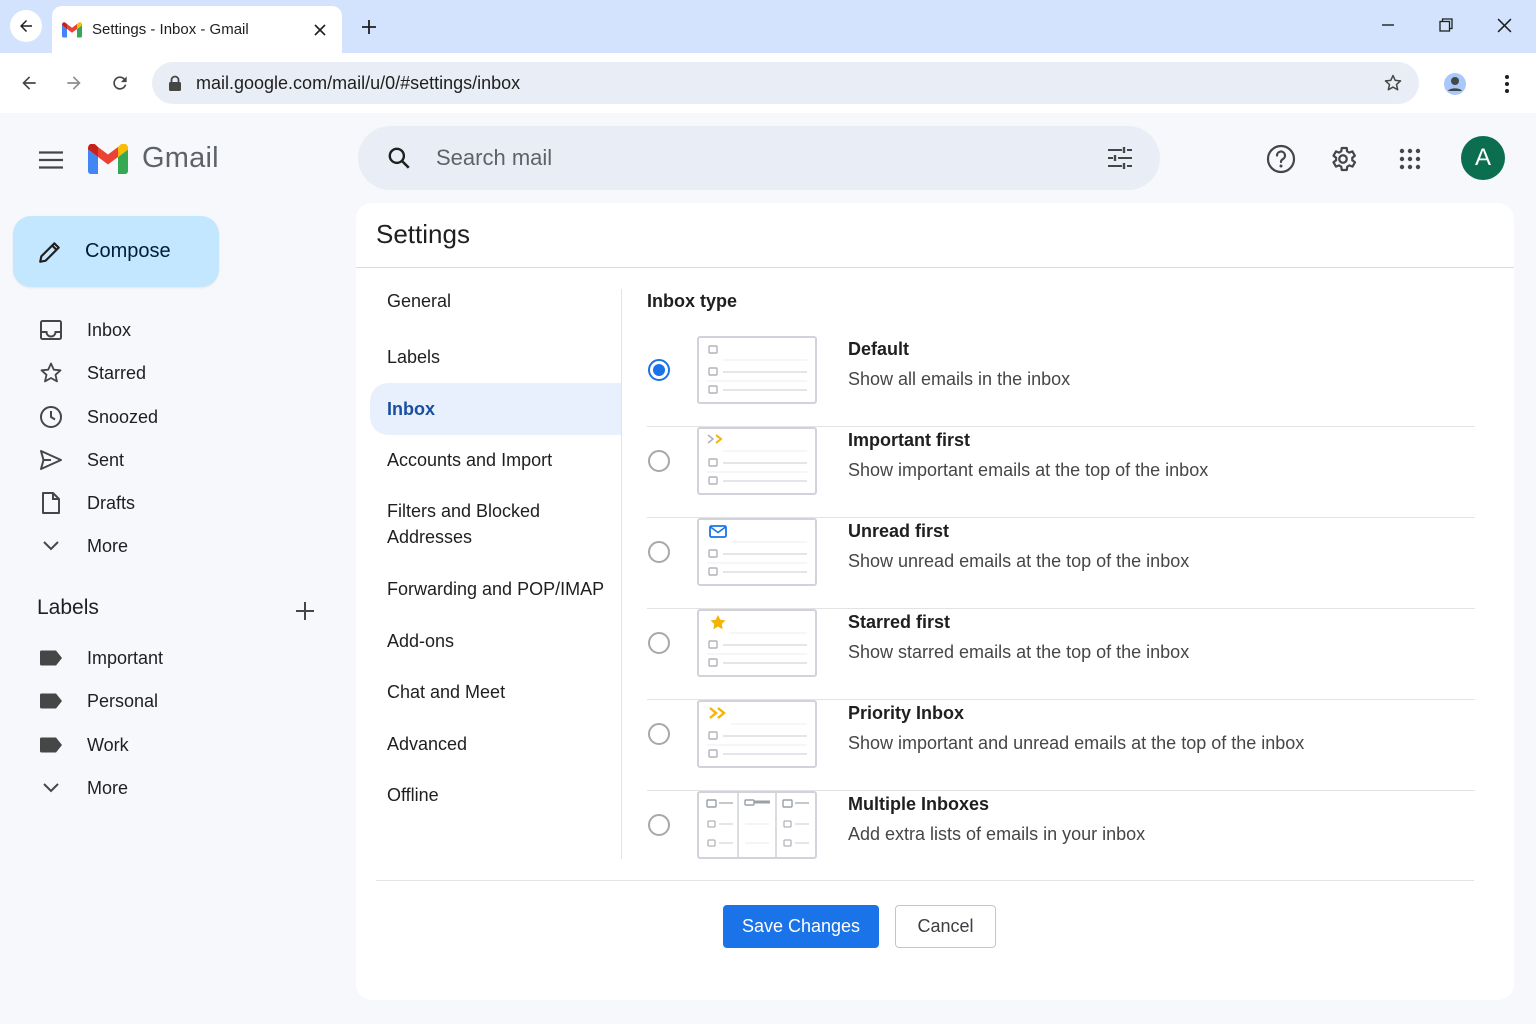 This screenshot has width=1536, height=1024. I want to click on forward-button, so click(74, 83).